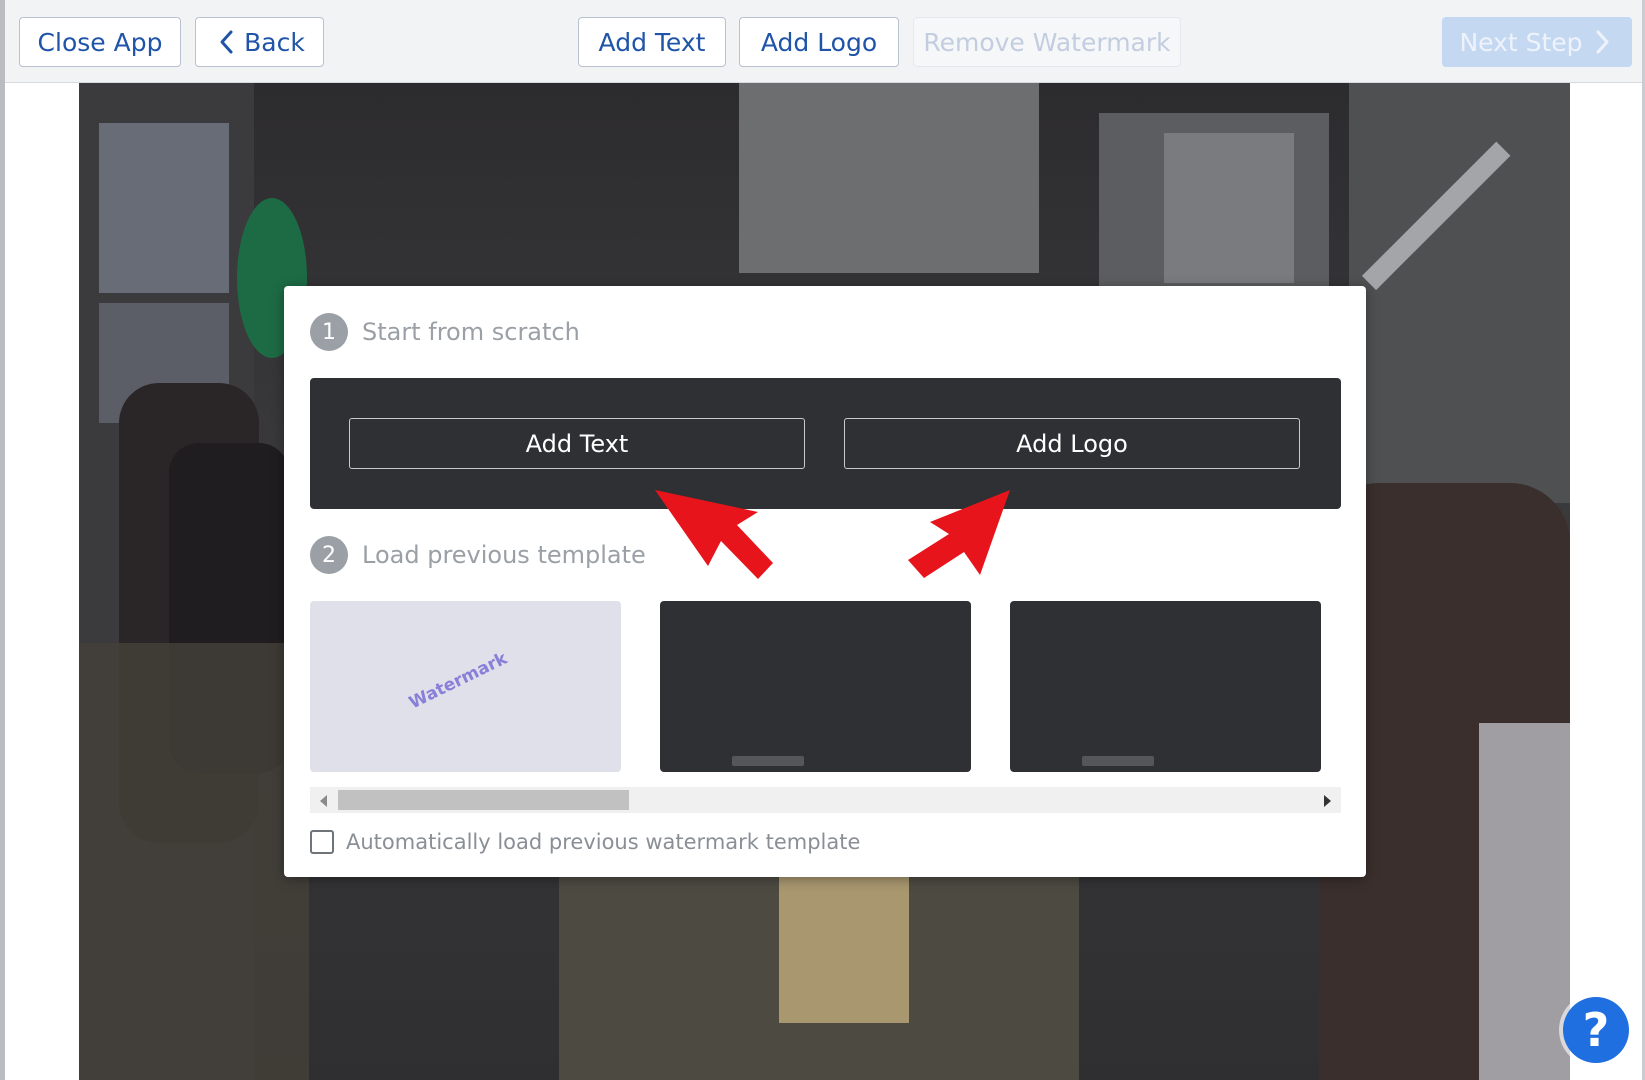  I want to click on help-label: ?, so click(1596, 1030).